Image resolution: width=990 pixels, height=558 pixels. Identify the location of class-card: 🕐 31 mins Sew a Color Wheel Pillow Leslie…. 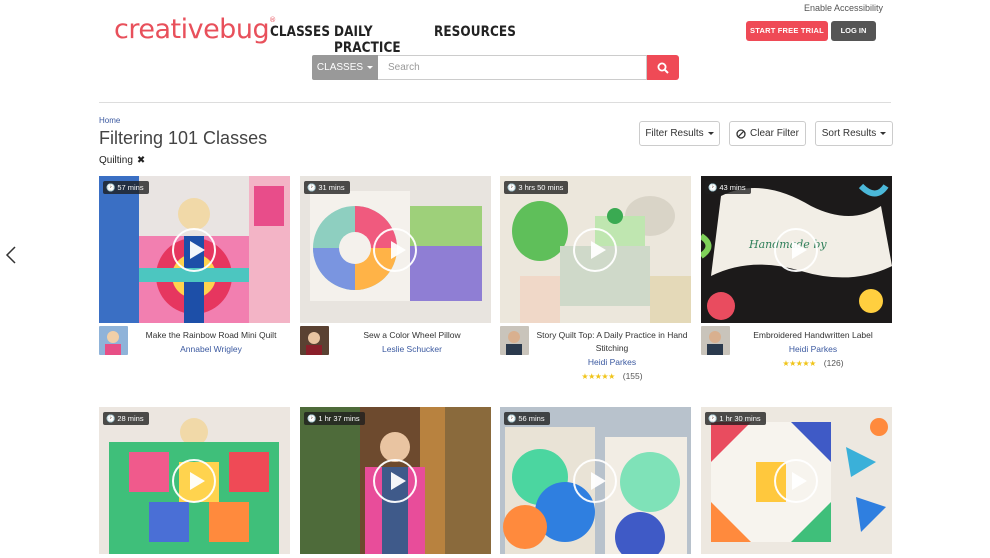
(395, 279).